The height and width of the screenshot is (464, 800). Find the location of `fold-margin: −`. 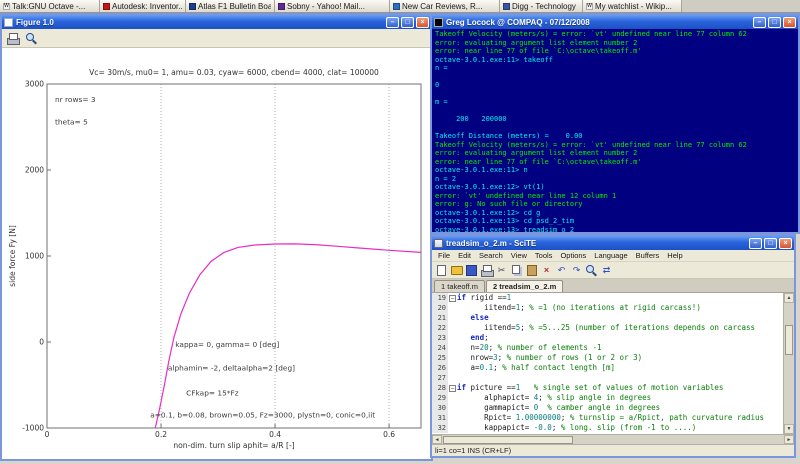

fold-margin: − is located at coordinates (452, 298).